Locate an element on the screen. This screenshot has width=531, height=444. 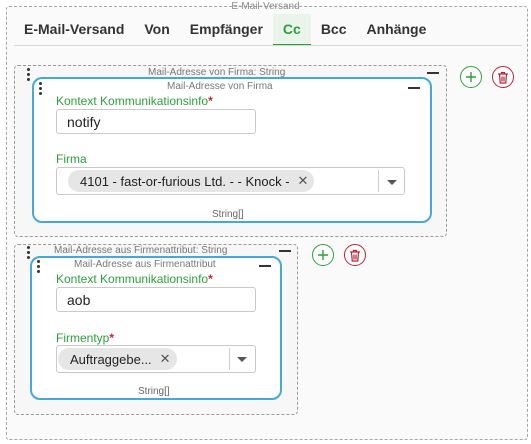
tab-cc: Cc is located at coordinates (291, 30).